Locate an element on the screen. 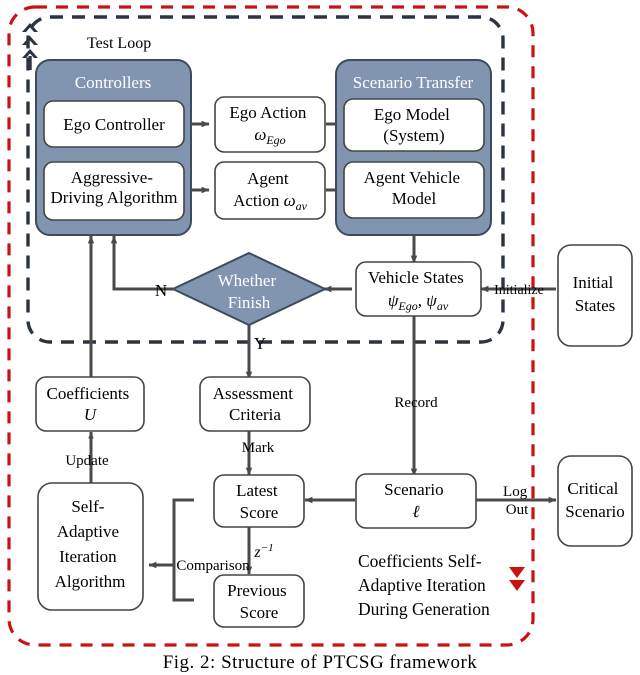  edge-latest-to-comparison is located at coordinates (183, 531).